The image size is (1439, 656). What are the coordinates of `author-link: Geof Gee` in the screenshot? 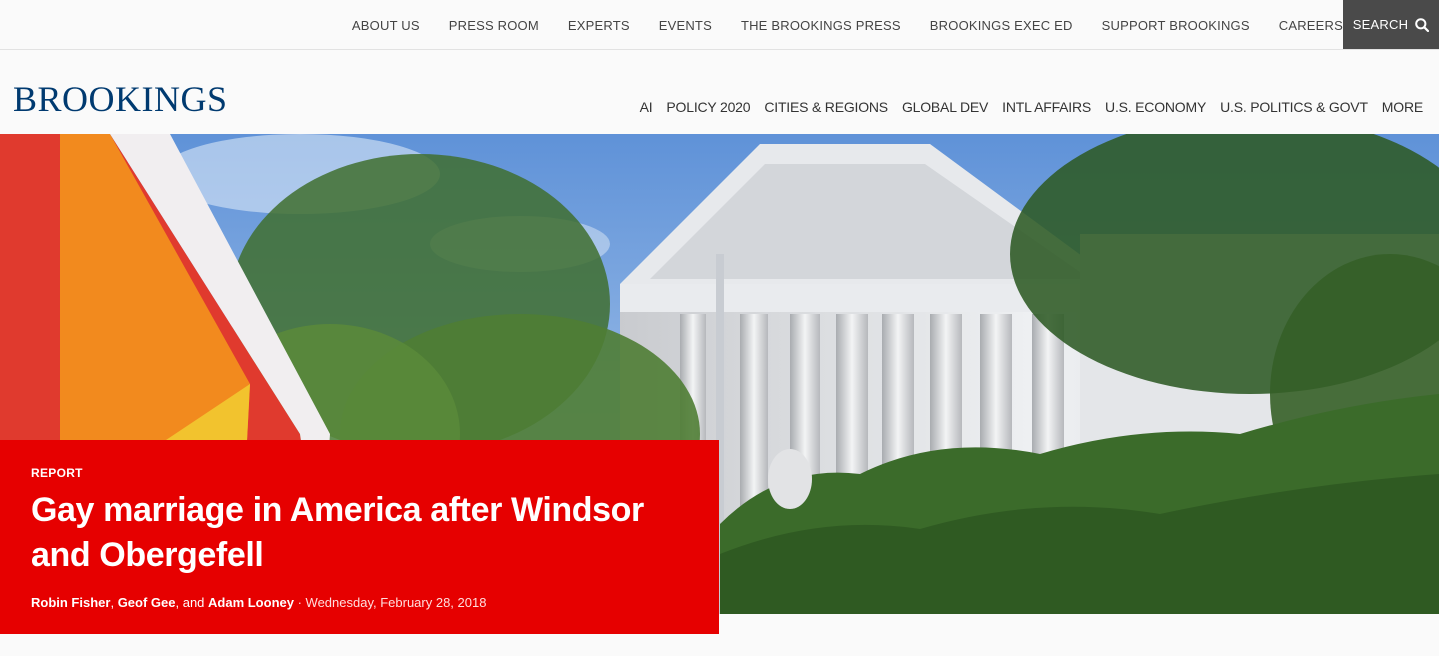 It's located at (147, 602).